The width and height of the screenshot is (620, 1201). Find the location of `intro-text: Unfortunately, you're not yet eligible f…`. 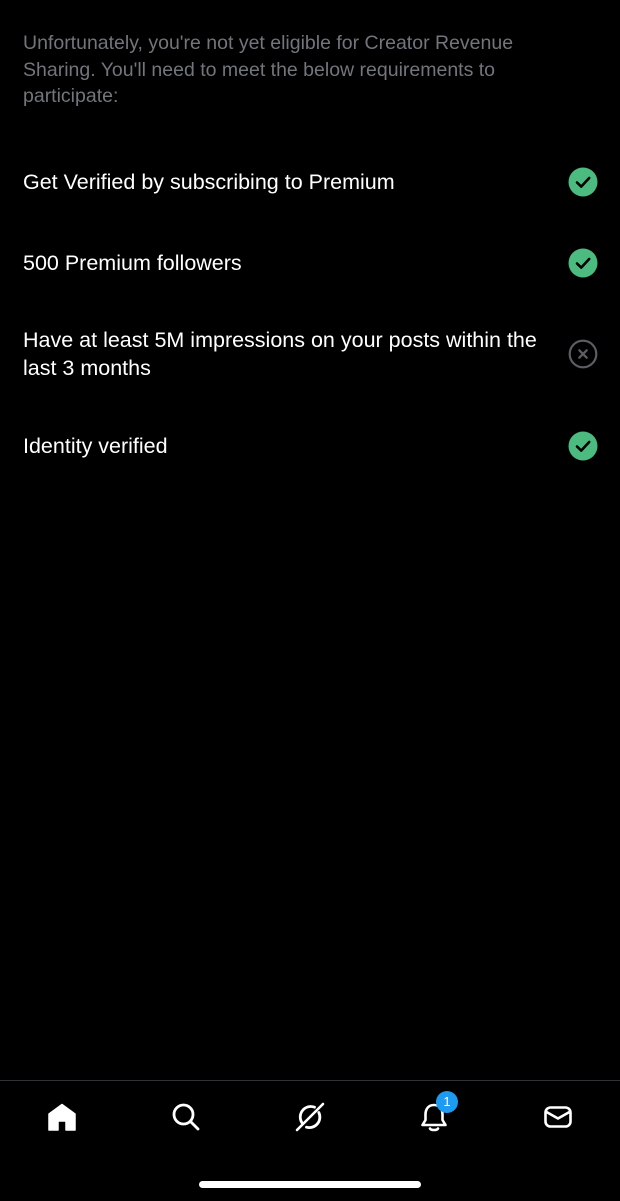

intro-text: Unfortunately, you're not yet eligible f… is located at coordinates (268, 69).